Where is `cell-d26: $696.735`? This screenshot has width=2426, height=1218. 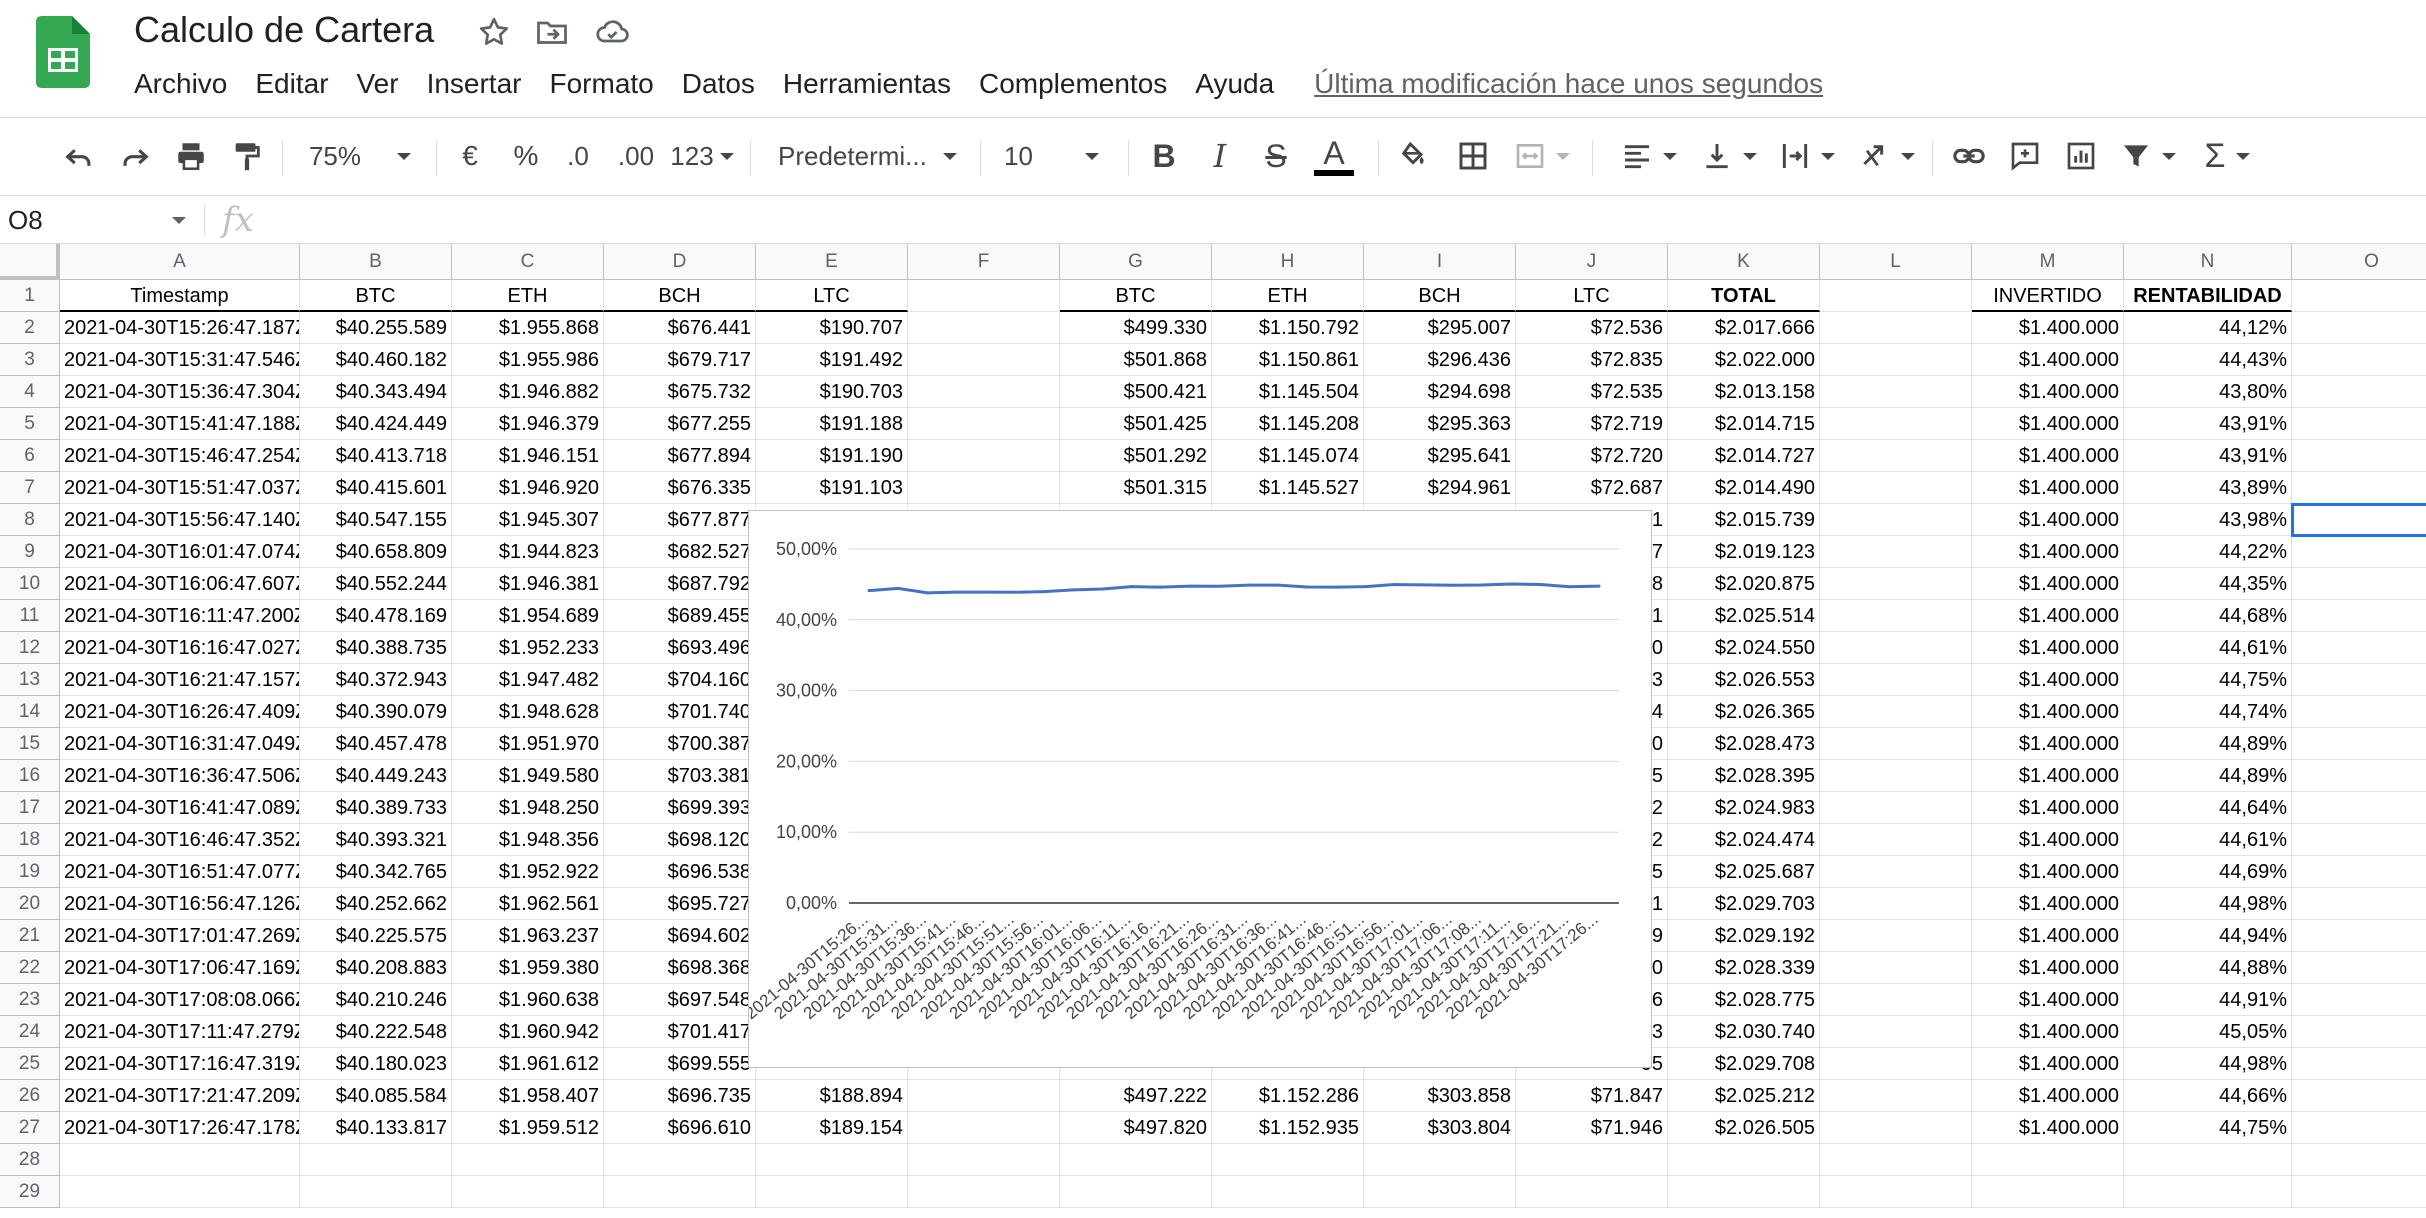 cell-d26: $696.735 is located at coordinates (680, 1096).